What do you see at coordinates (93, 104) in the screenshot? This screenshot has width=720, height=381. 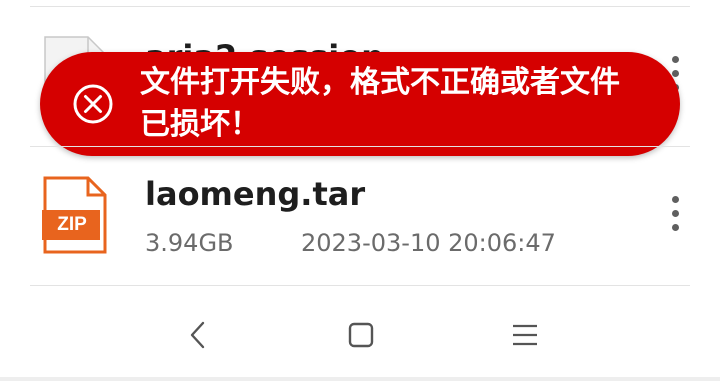 I see `error-x-icon` at bounding box center [93, 104].